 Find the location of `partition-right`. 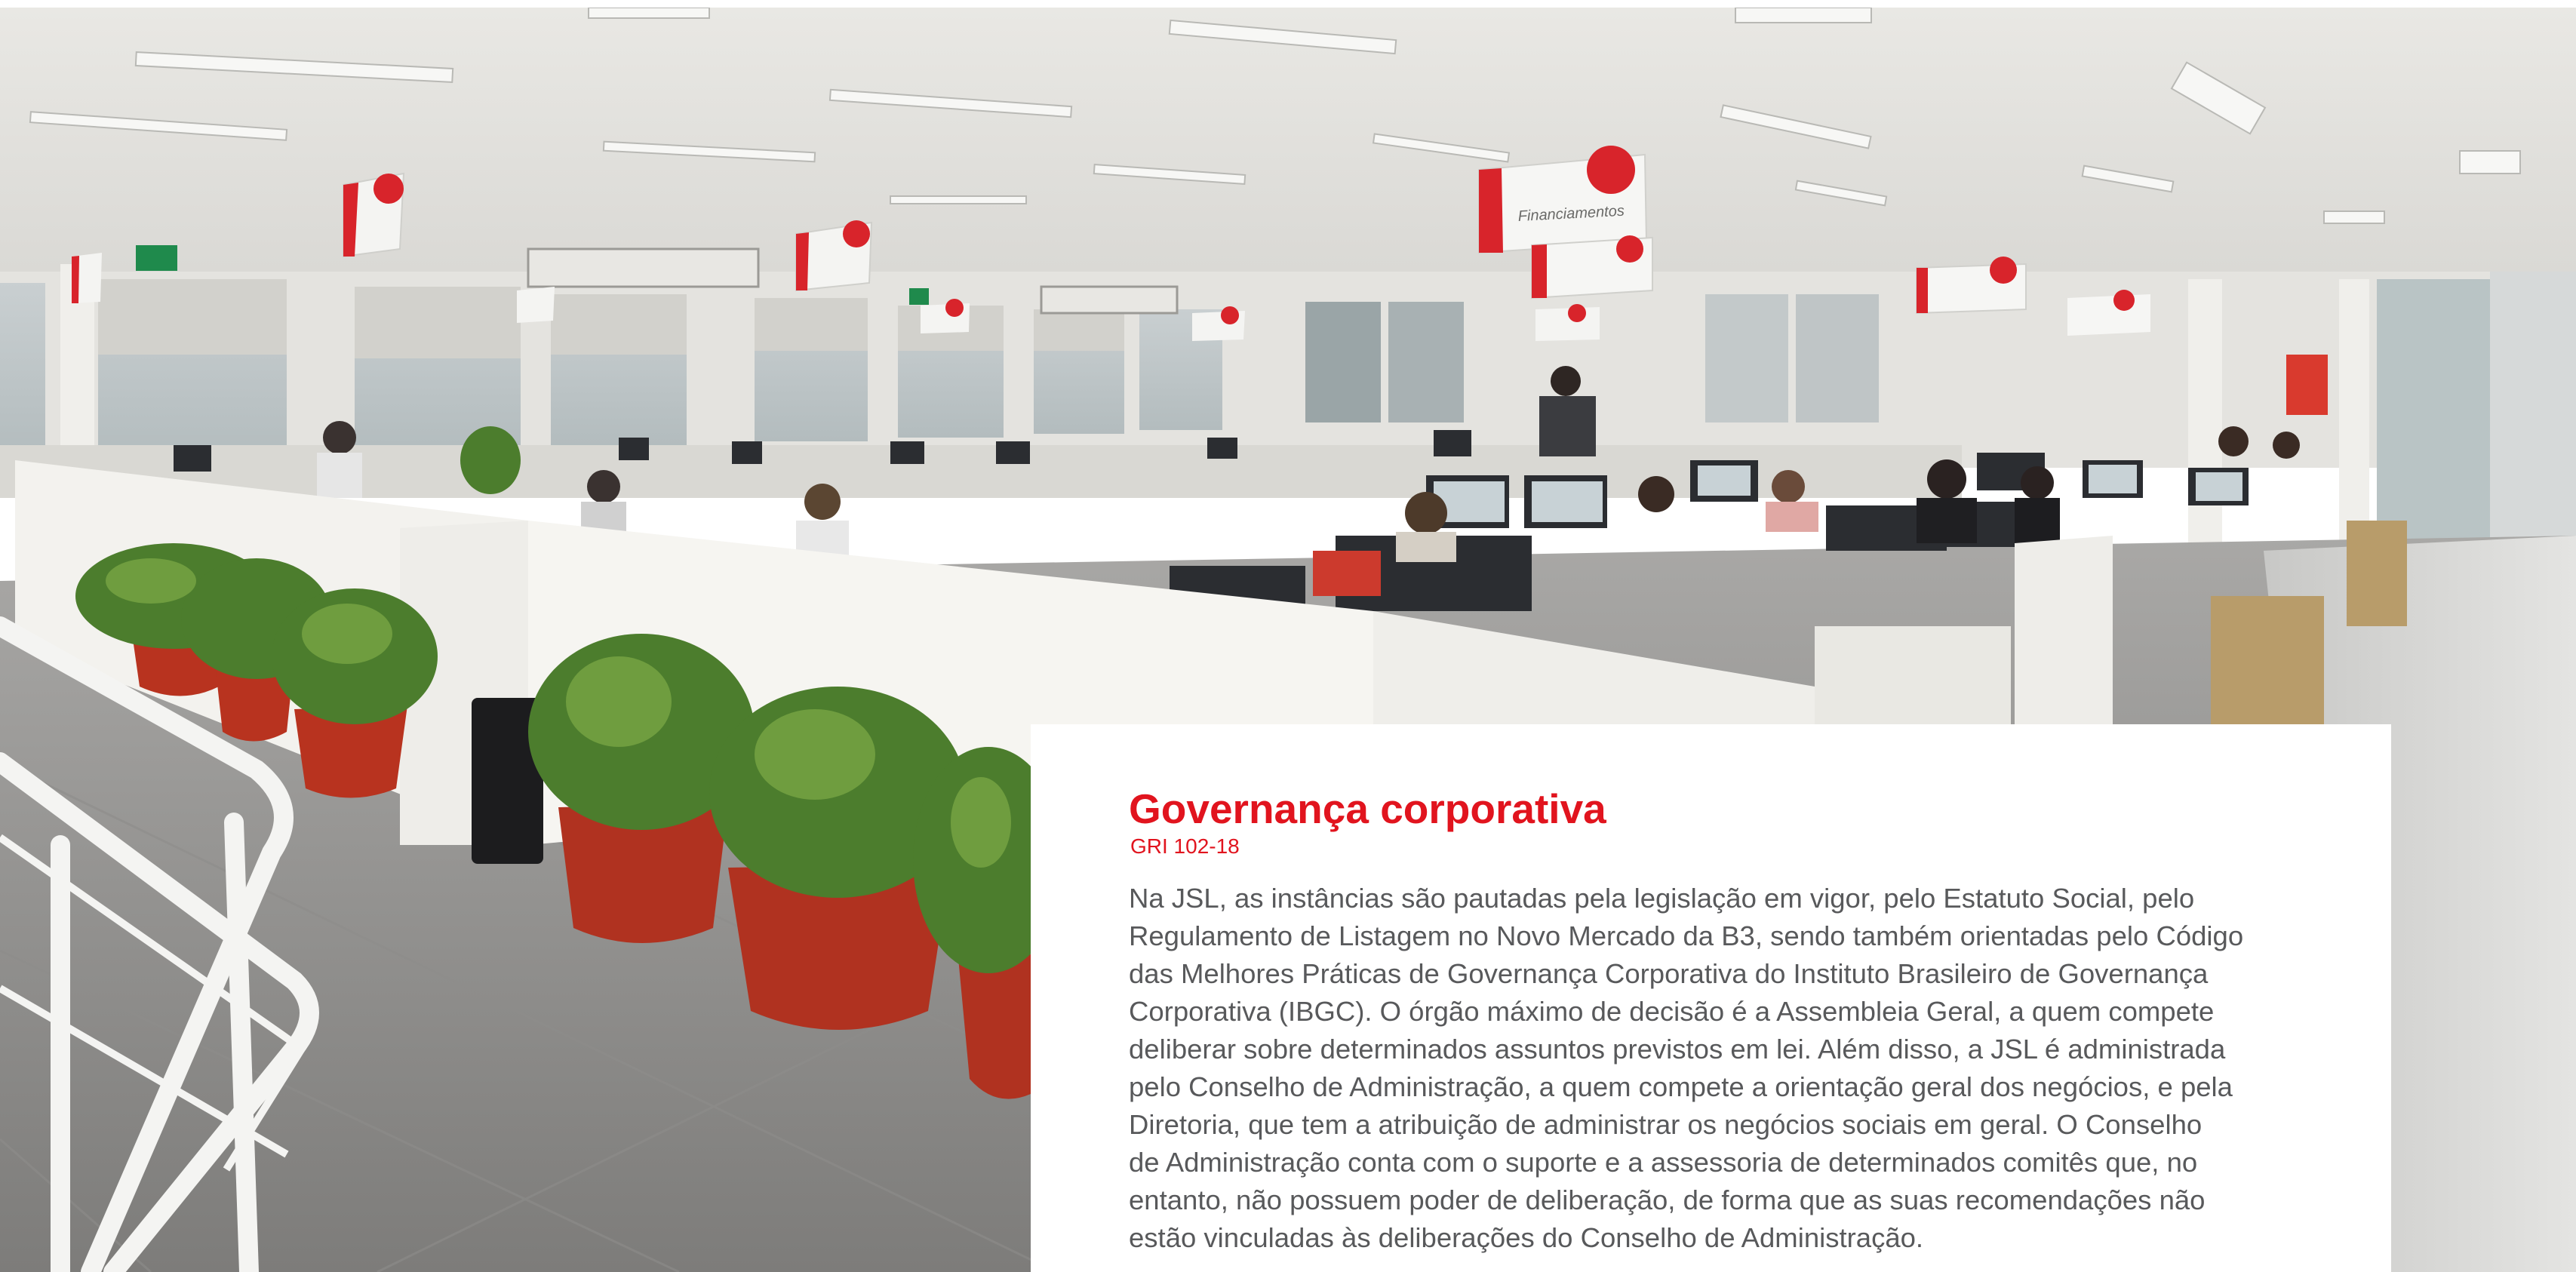

partition-right is located at coordinates (2064, 634).